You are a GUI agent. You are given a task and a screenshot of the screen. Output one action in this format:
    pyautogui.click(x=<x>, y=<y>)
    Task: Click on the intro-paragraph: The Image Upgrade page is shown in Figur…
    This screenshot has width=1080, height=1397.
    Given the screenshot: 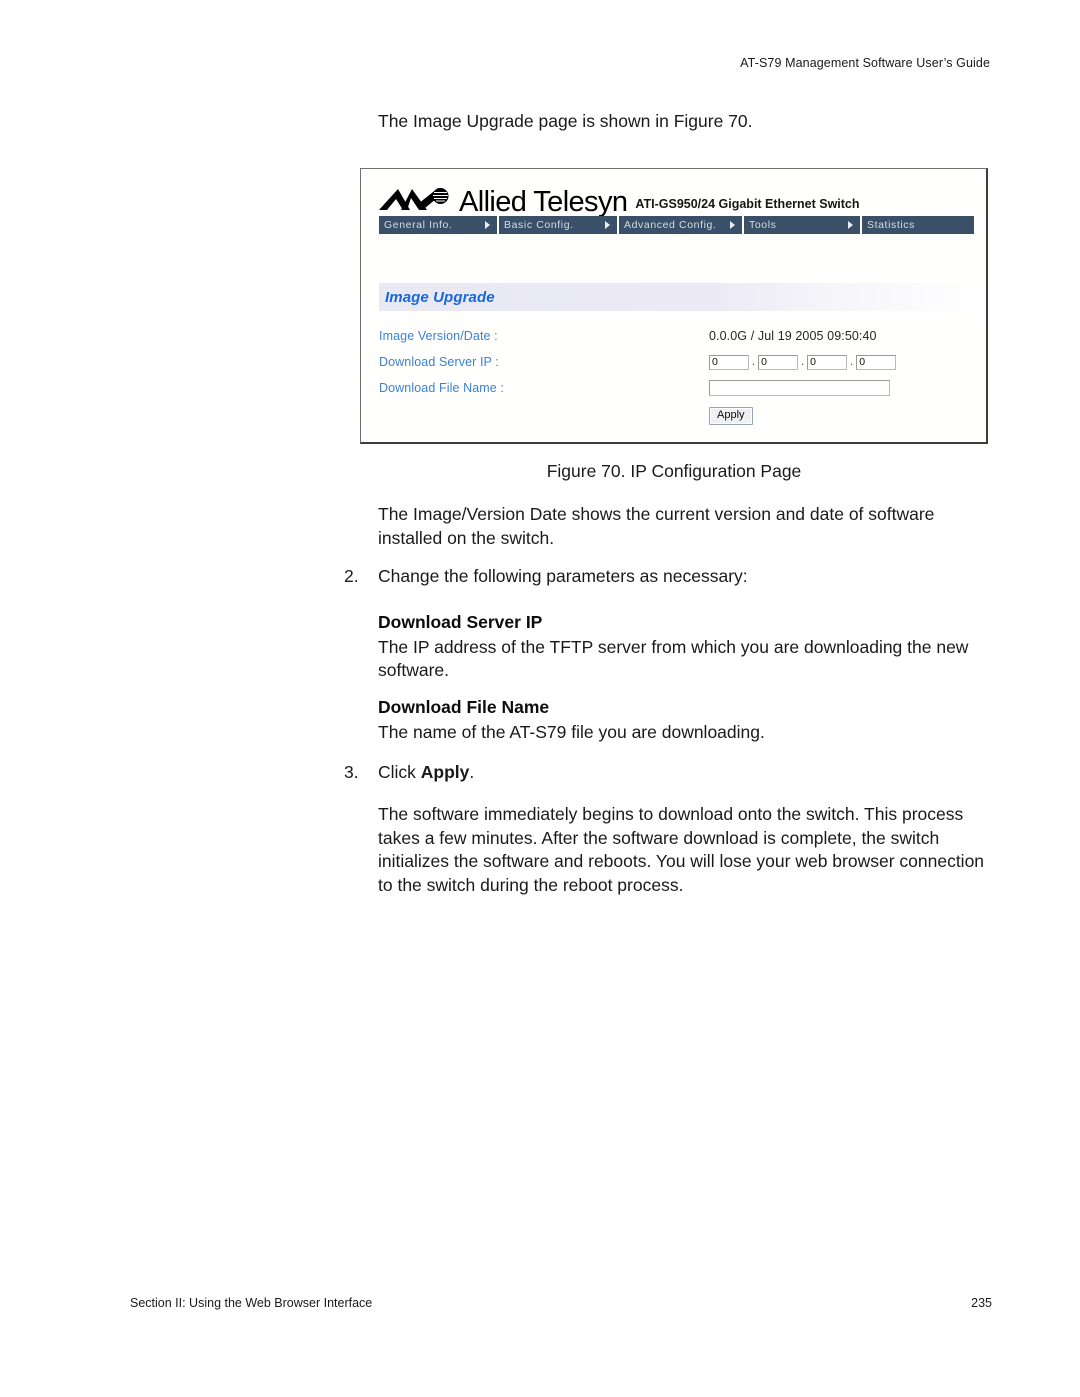 What is the action you would take?
    pyautogui.click(x=565, y=121)
    